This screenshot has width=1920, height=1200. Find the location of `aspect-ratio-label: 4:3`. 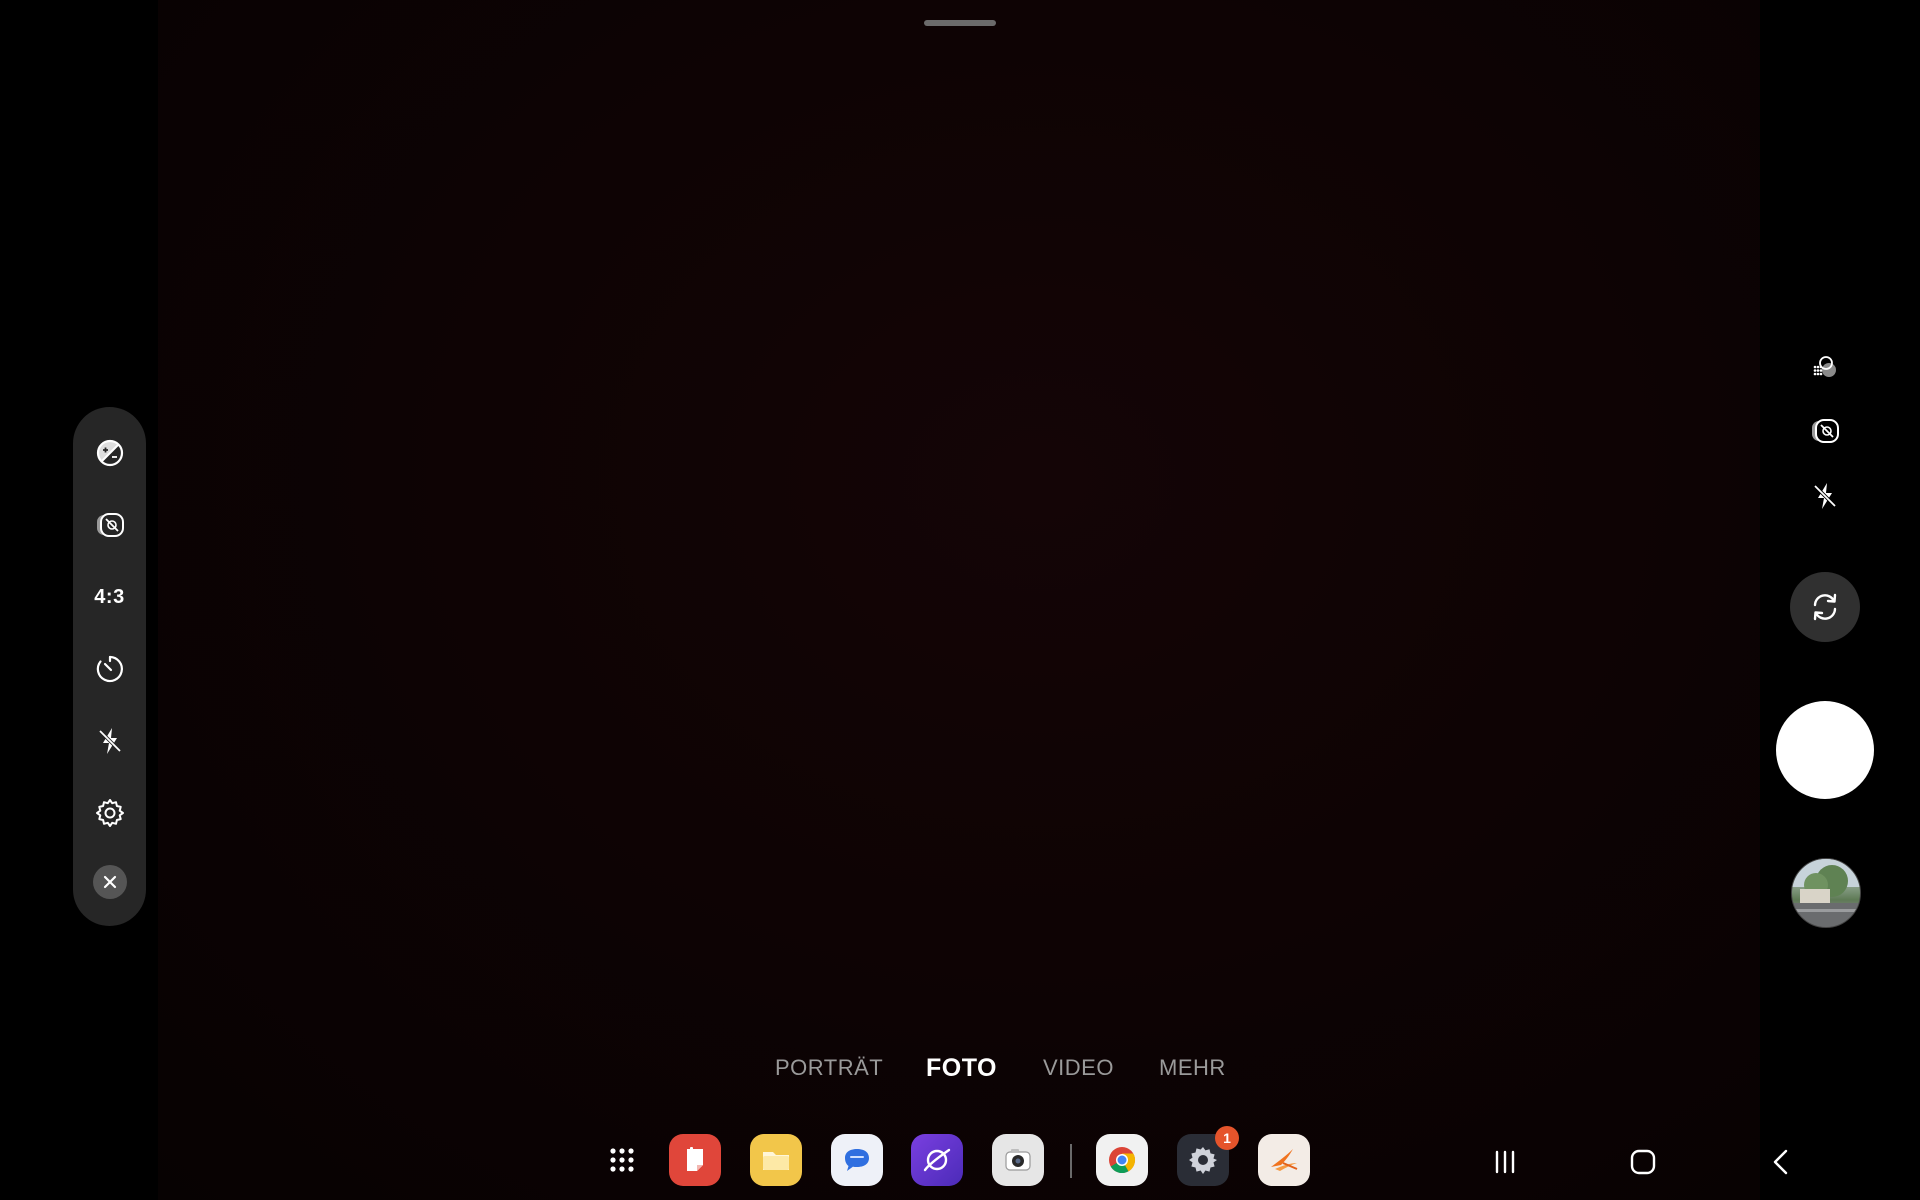

aspect-ratio-label: 4:3 is located at coordinates (109, 596).